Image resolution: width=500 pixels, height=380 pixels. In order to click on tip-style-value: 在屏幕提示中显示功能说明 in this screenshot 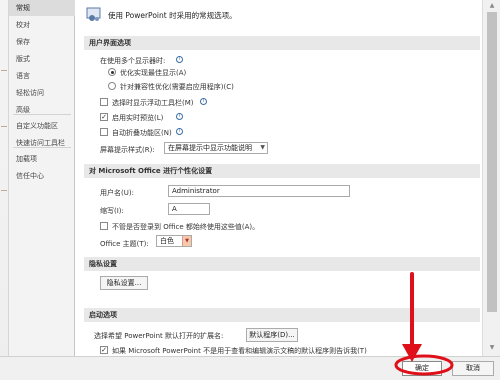, I will do `click(210, 148)`.